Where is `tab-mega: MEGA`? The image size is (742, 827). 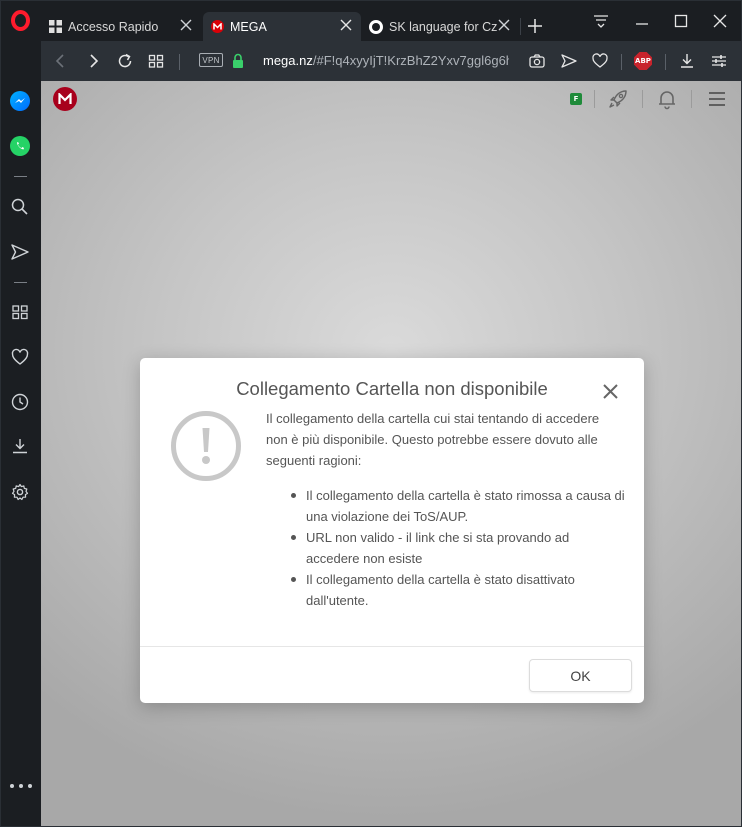
tab-mega: MEGA is located at coordinates (282, 26).